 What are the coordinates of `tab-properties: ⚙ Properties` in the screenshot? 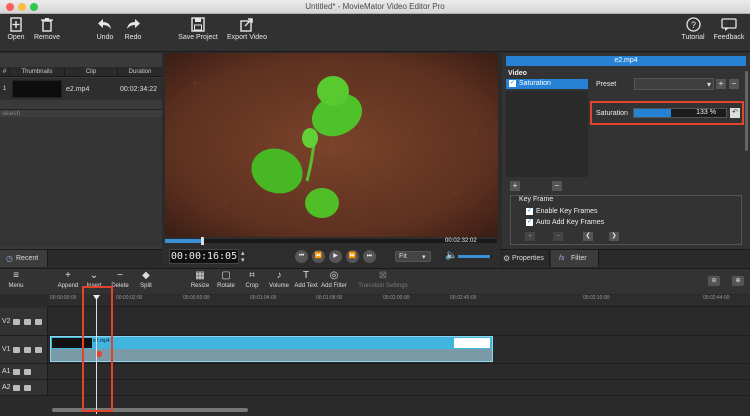 It's located at (525, 258).